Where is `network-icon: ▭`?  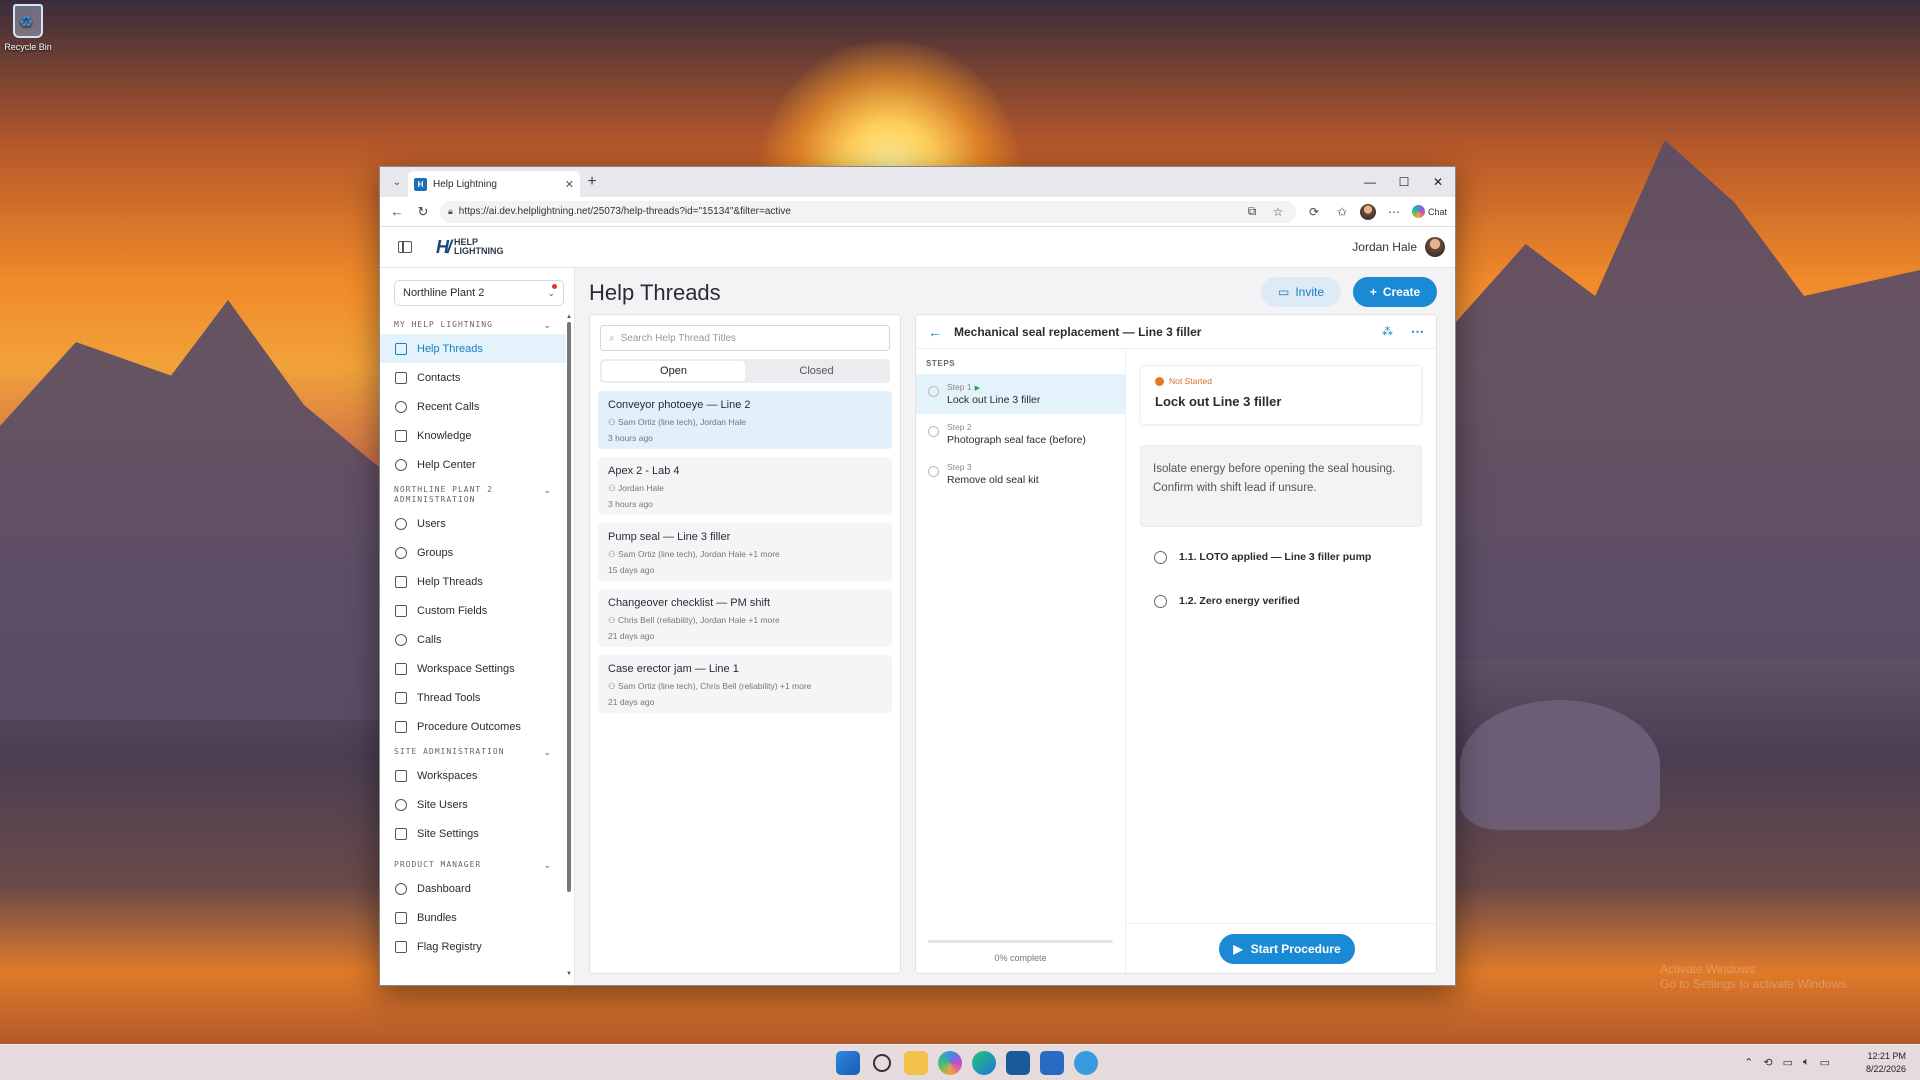
network-icon: ▭ is located at coordinates (1788, 1062).